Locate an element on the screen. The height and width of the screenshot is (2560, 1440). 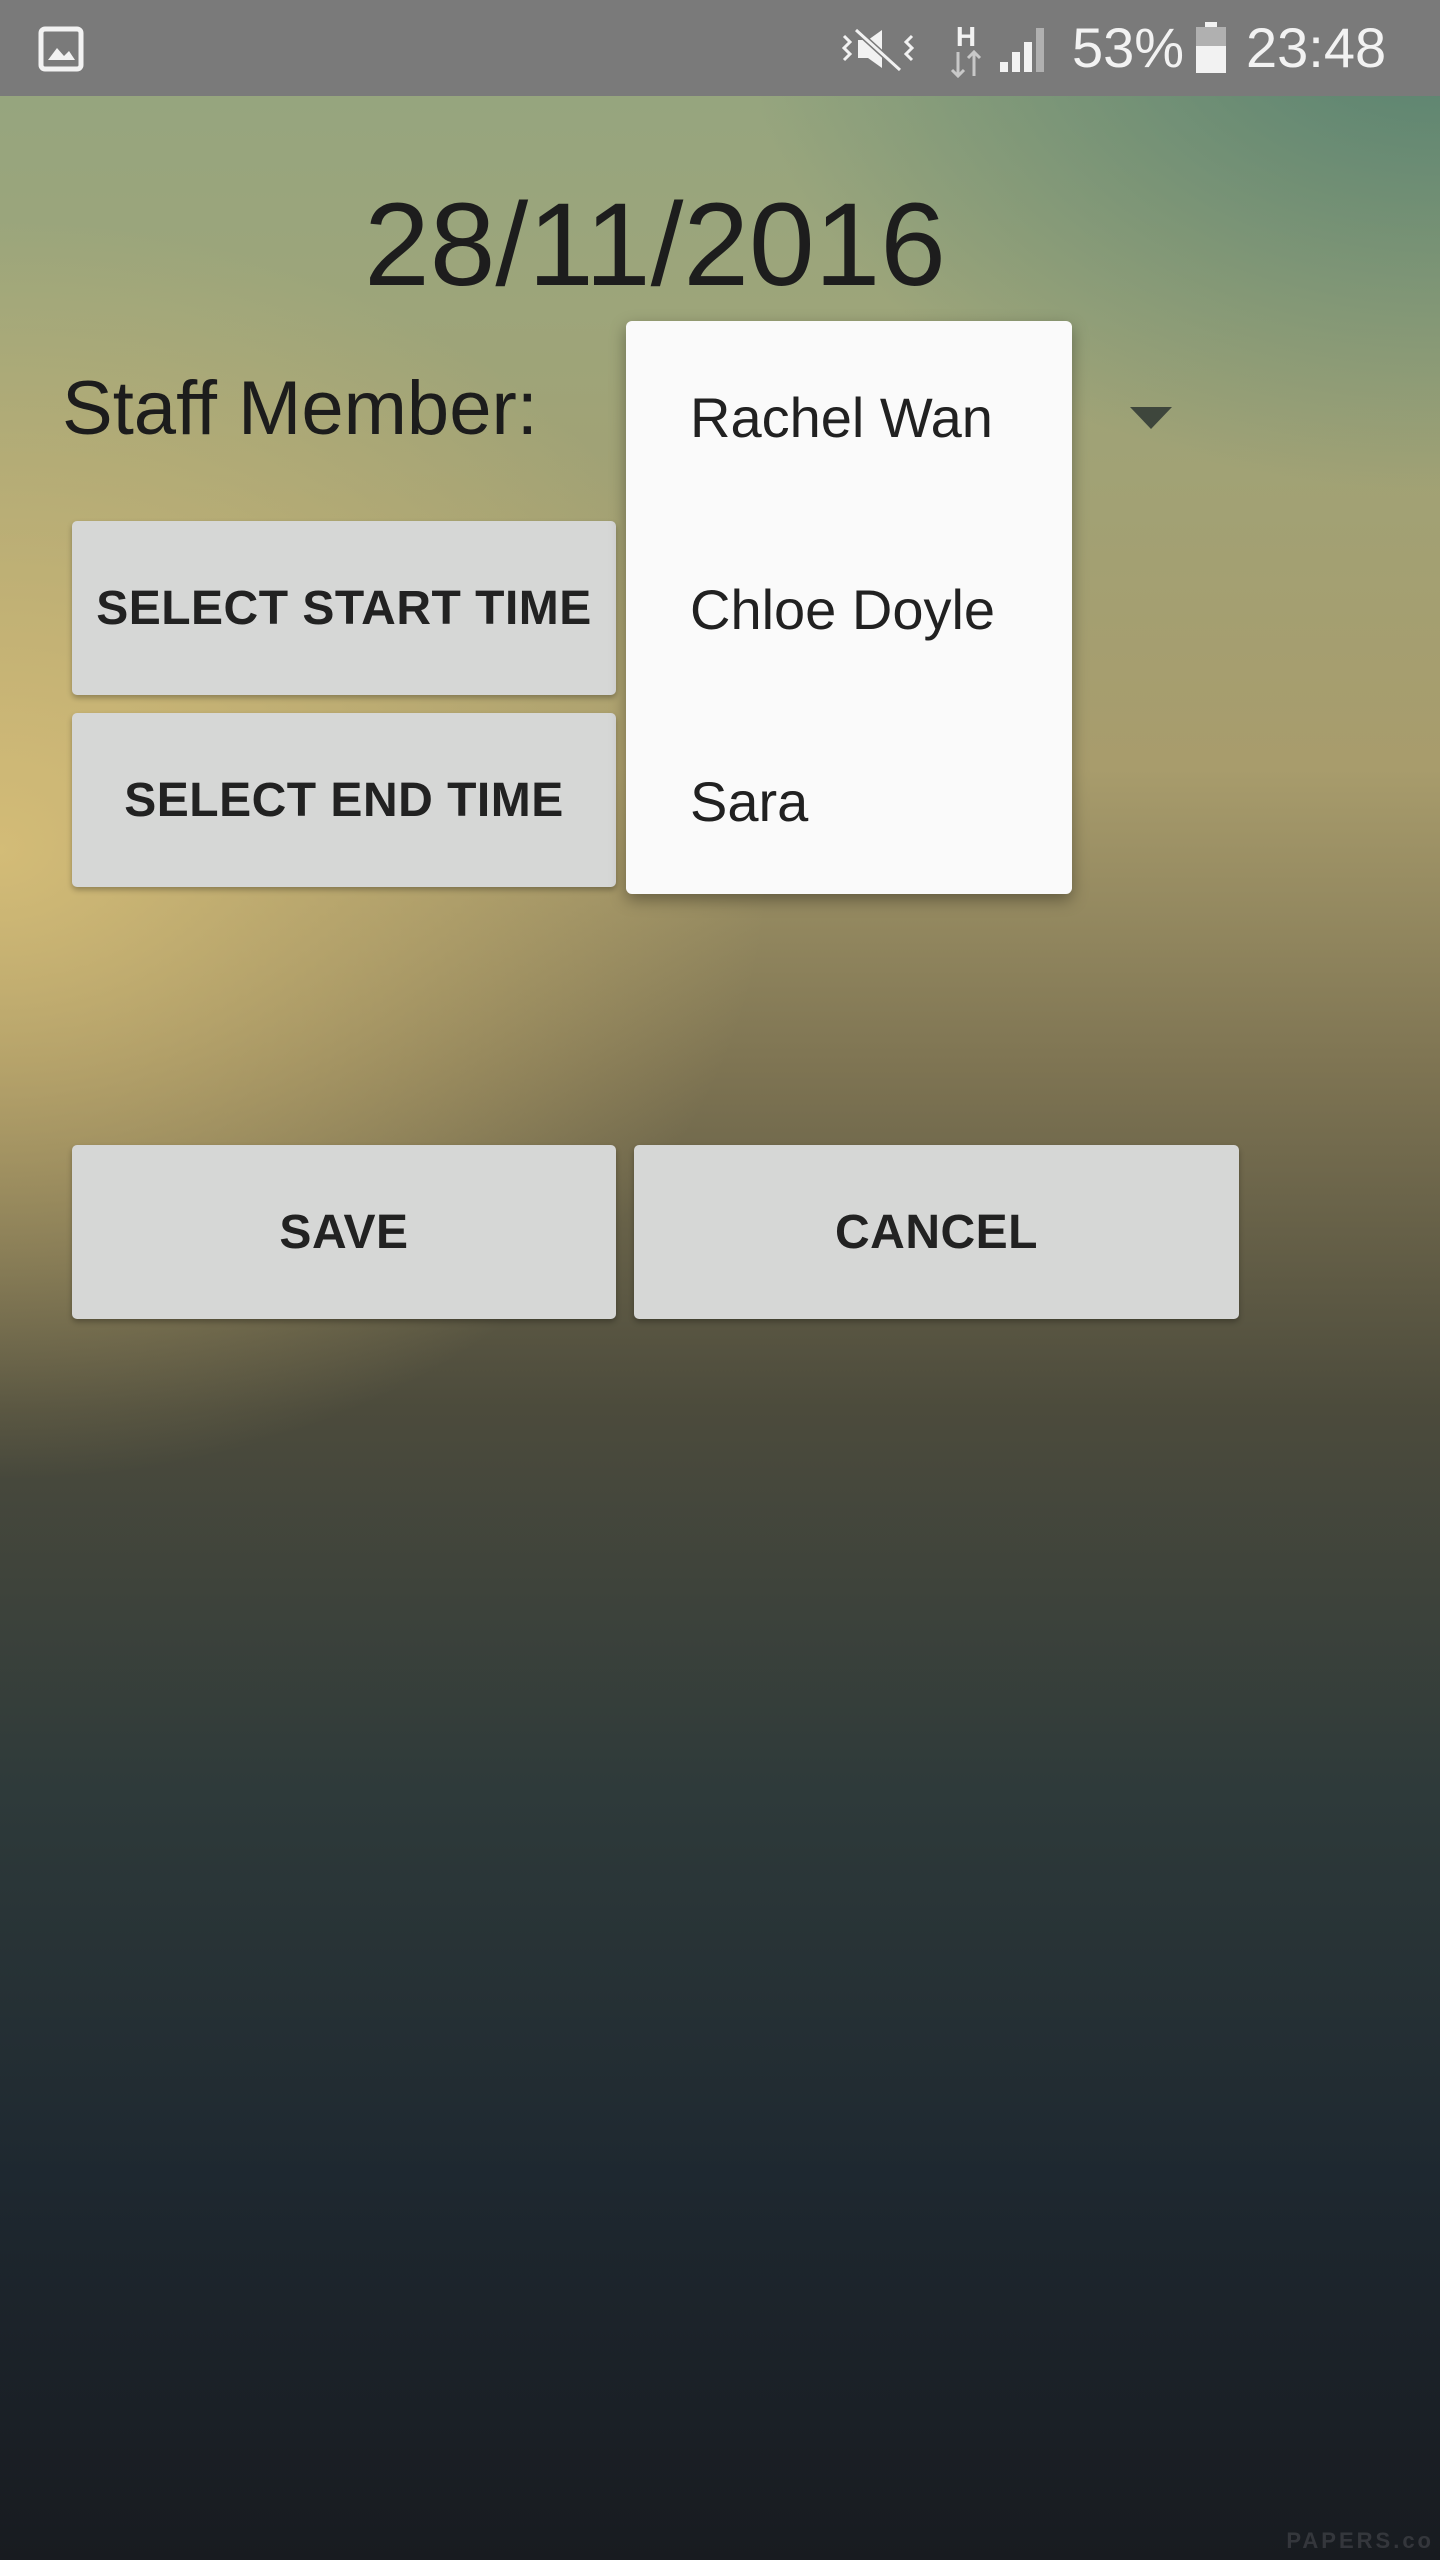
wallpaper-watermark: PAPERS.co is located at coordinates (1360, 2540).